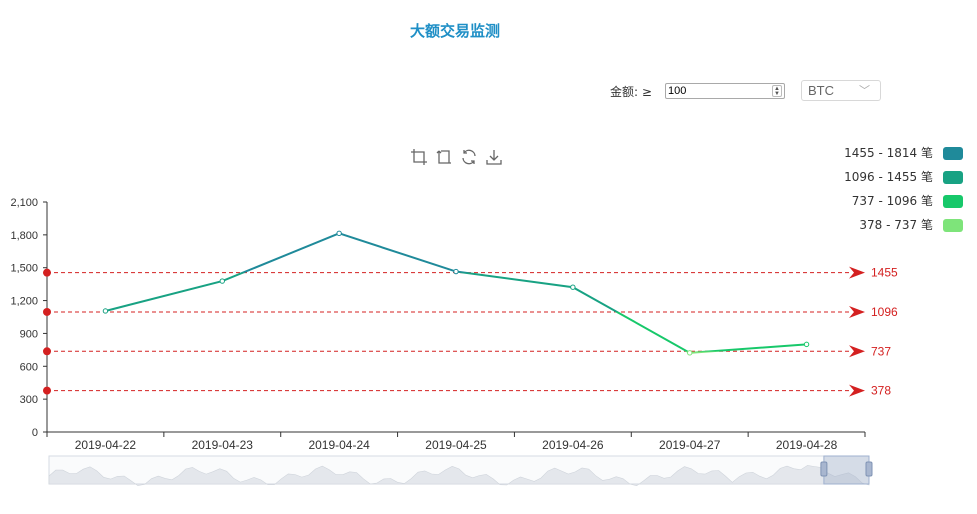 This screenshot has height=514, width=977. What do you see at coordinates (29, 400) in the screenshot?
I see `y-tick-label: 300` at bounding box center [29, 400].